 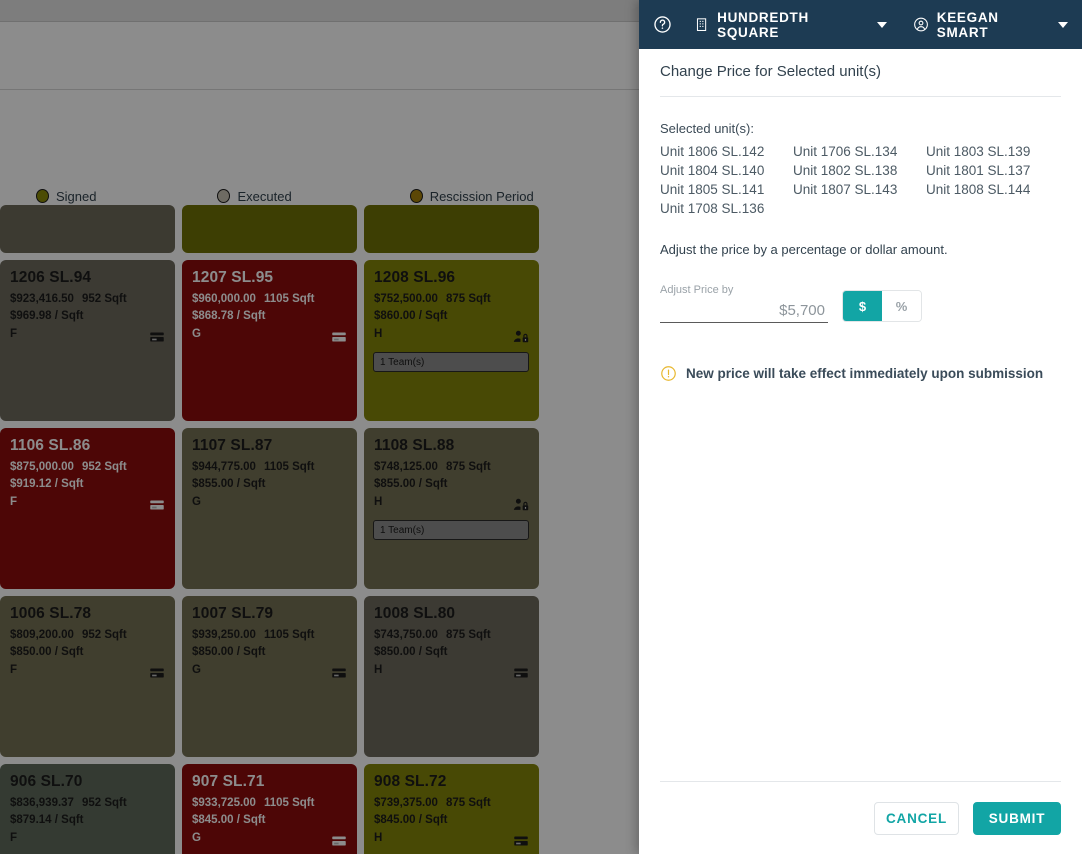 What do you see at coordinates (712, 208) in the screenshot?
I see `selected-unit-item: Unit 1708 SL.136` at bounding box center [712, 208].